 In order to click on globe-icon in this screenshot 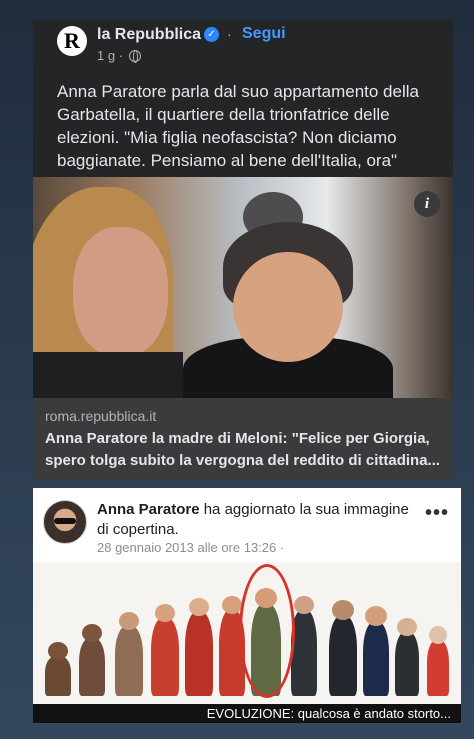, I will do `click(135, 56)`.